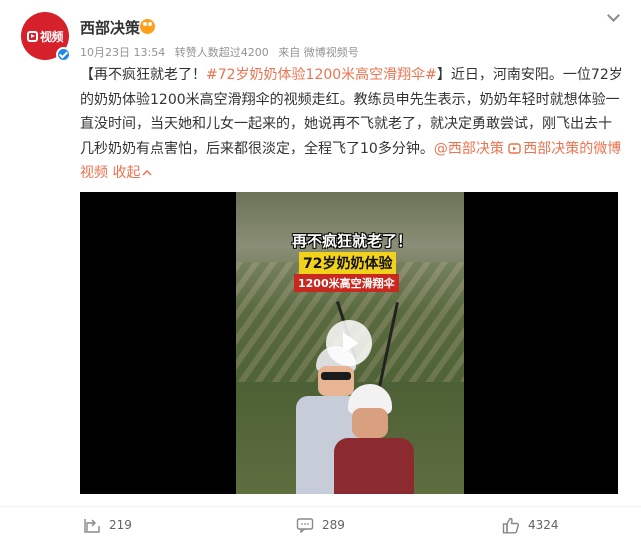 The image size is (641, 543). Describe the element at coordinates (510, 525) in the screenshot. I see `like-icon` at that location.